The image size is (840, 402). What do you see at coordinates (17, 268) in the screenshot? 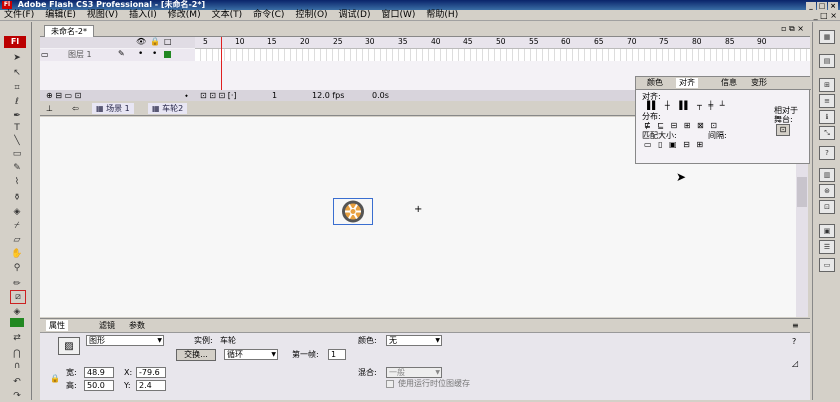
I see `zoom-tool-icon: ⚲` at bounding box center [17, 268].